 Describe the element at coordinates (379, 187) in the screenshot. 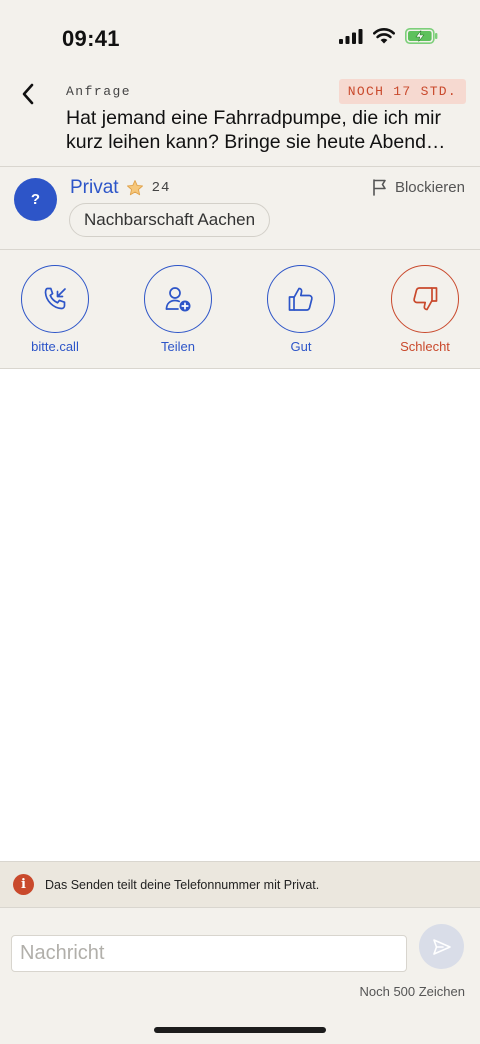

I see `flag-icon` at that location.